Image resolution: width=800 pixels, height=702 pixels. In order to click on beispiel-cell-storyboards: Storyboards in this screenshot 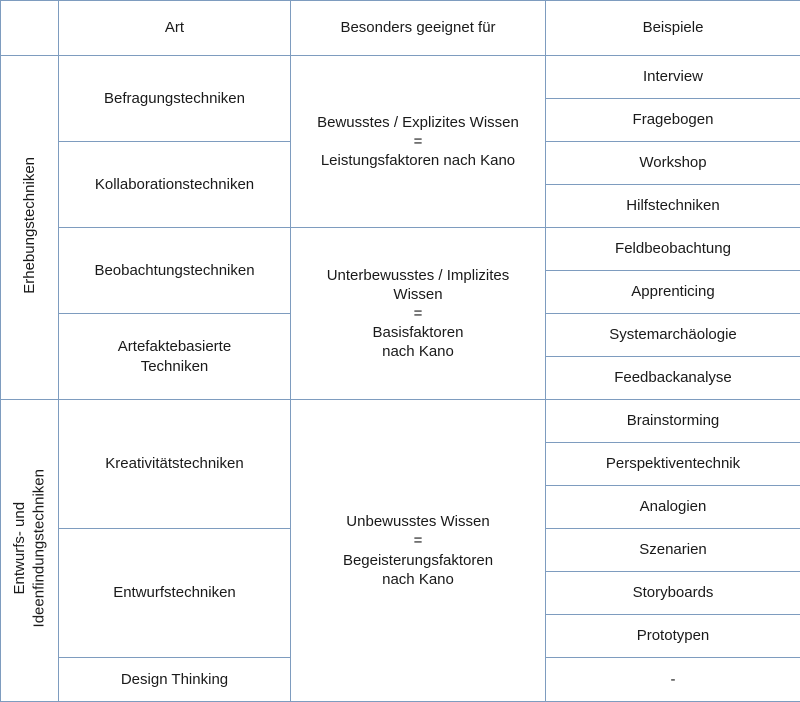, I will do `click(673, 593)`.